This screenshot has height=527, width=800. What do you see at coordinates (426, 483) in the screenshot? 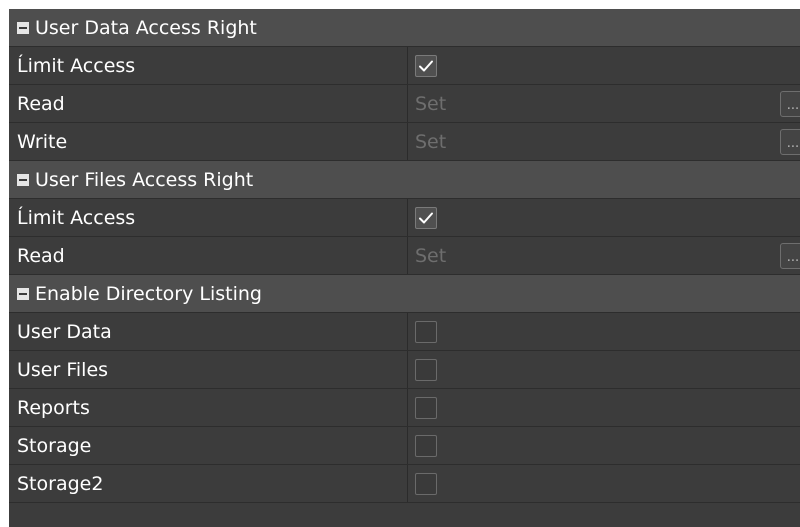
I see `storage2-checkbox` at bounding box center [426, 483].